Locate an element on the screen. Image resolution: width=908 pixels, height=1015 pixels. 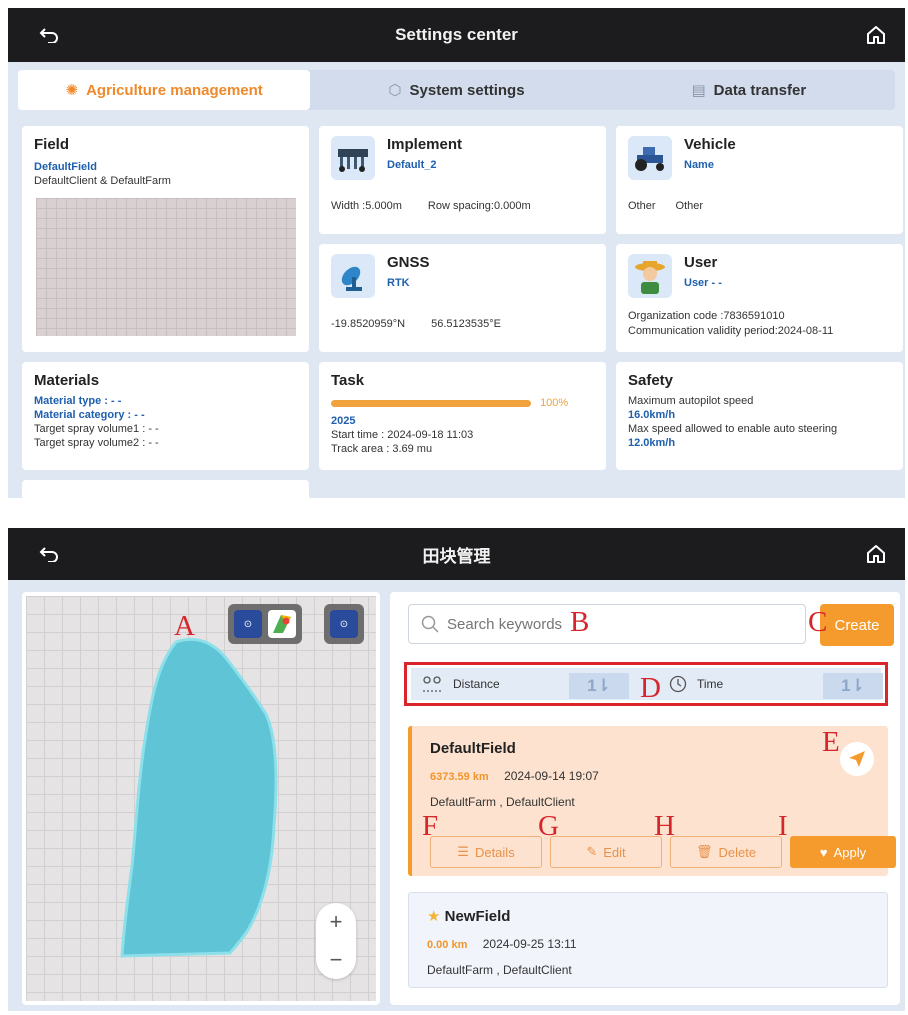
create-button: Create is located at coordinates (857, 625).